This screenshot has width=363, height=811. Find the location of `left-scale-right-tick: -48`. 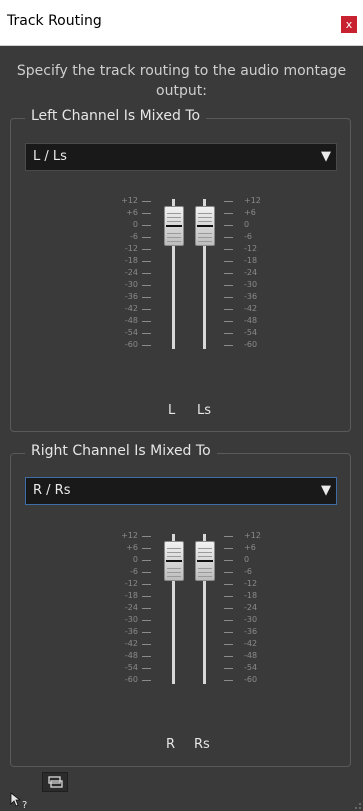

left-scale-right-tick: -48 is located at coordinates (251, 320).